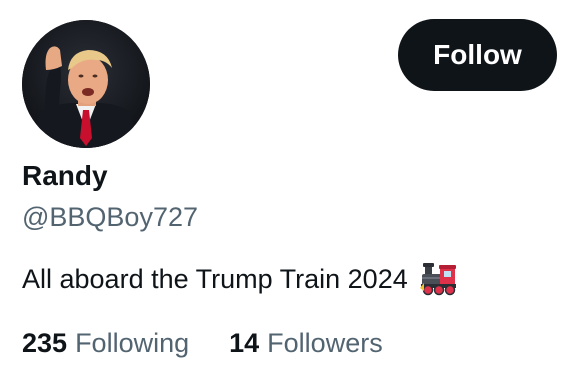 This screenshot has height=384, width=566. I want to click on profile-stats: 235 Following 14 Followers, so click(202, 343).